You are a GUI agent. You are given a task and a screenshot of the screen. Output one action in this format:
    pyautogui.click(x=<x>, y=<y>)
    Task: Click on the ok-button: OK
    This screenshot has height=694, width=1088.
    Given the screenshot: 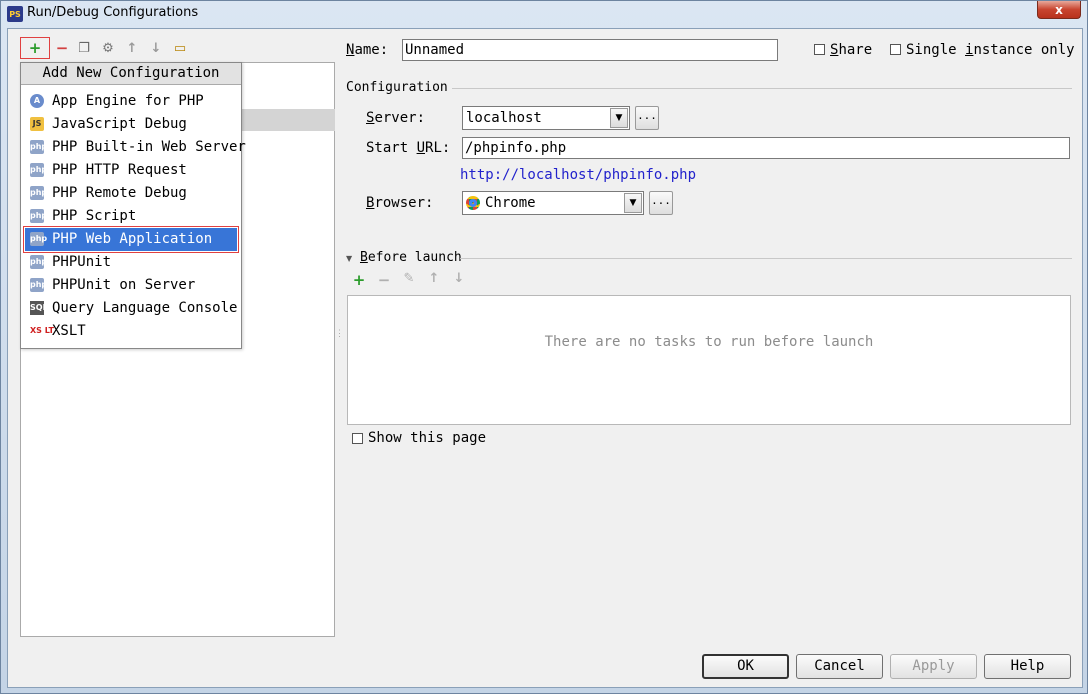 What is the action you would take?
    pyautogui.click(x=745, y=666)
    